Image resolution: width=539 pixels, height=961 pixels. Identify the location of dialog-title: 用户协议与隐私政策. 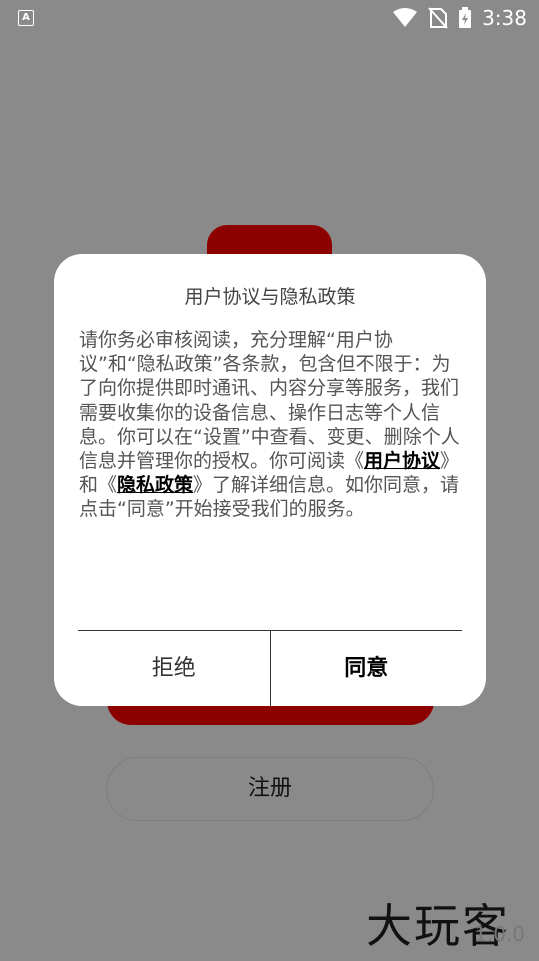
(270, 297).